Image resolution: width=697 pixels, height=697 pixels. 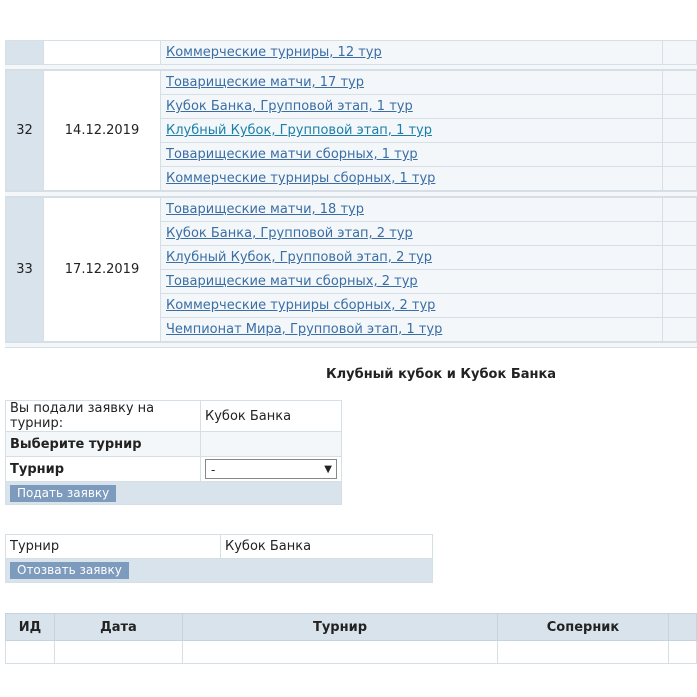 I want to click on round-number: 33, so click(x=24, y=269).